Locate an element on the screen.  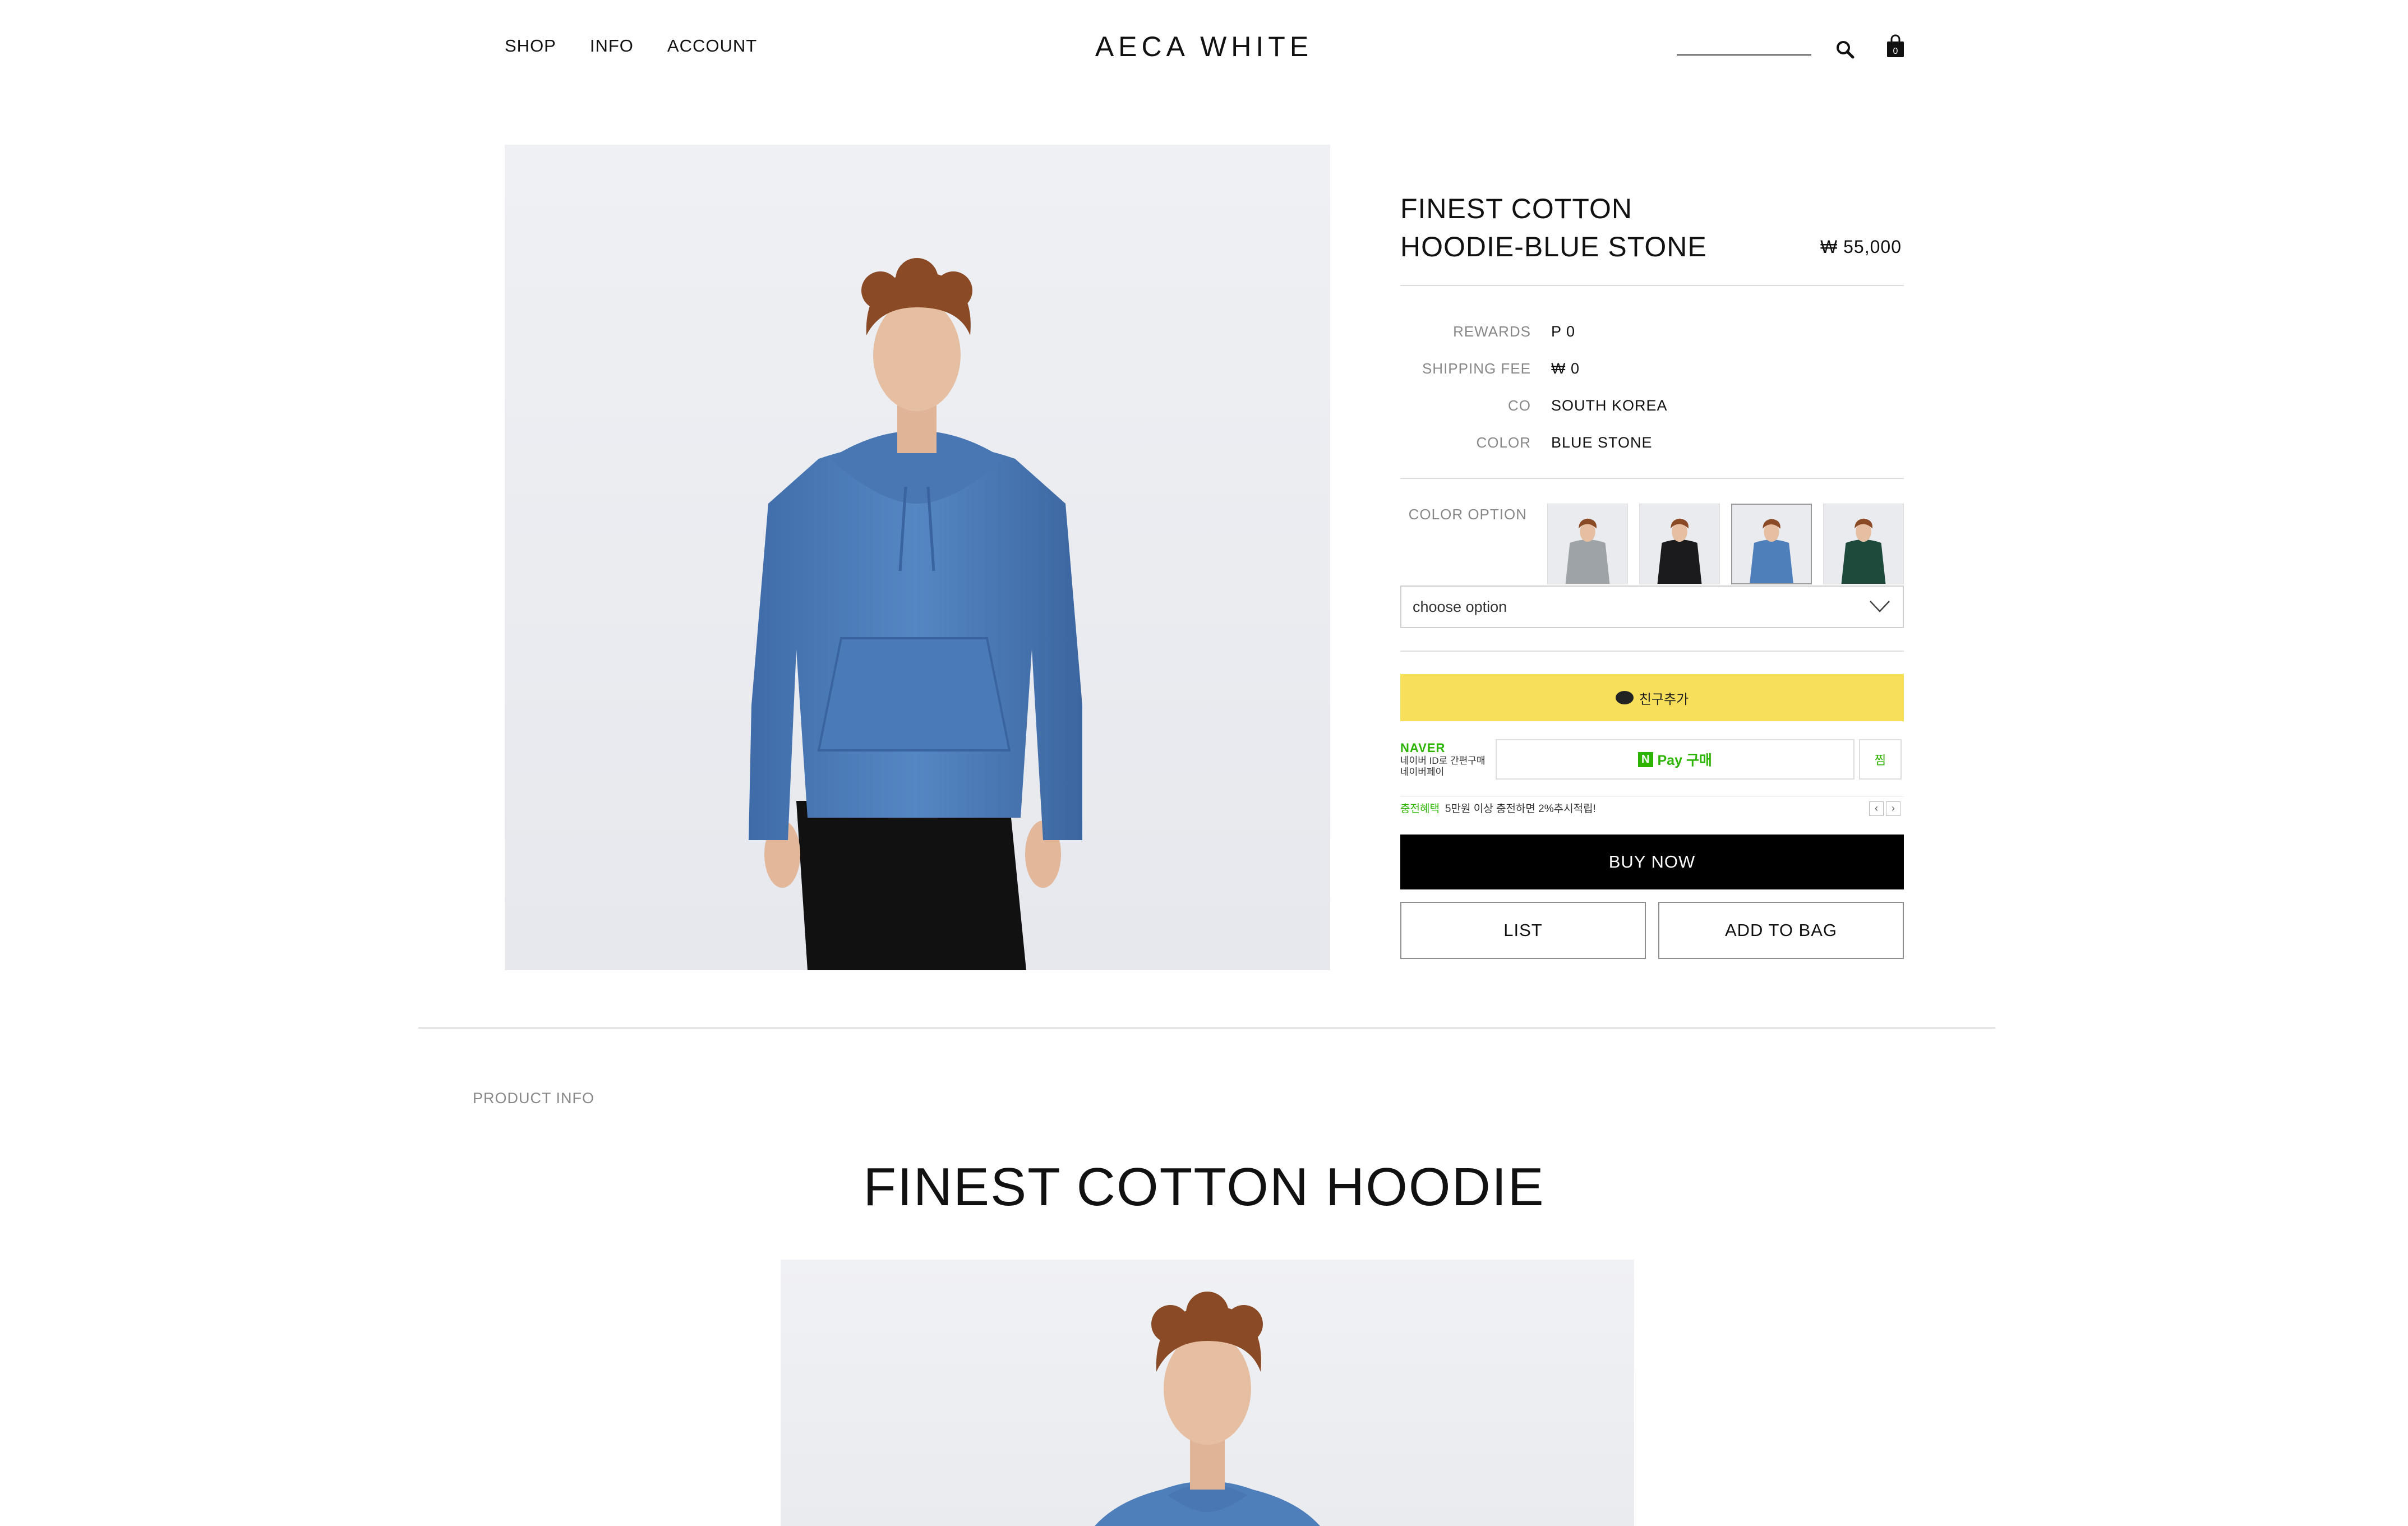
info-value: BLUE STONE is located at coordinates (1602, 442).